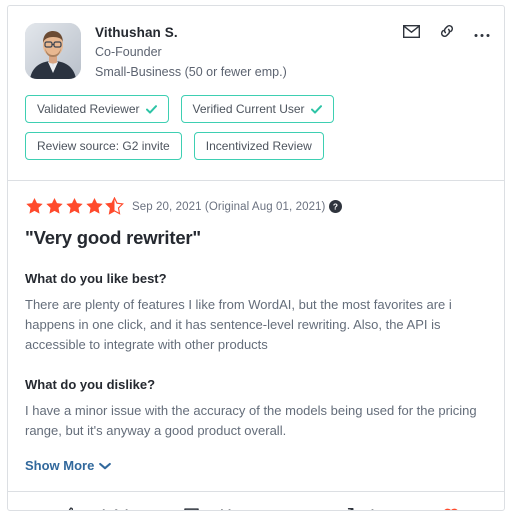  I want to click on save-review-label: Save this Review, so click(485, 509).